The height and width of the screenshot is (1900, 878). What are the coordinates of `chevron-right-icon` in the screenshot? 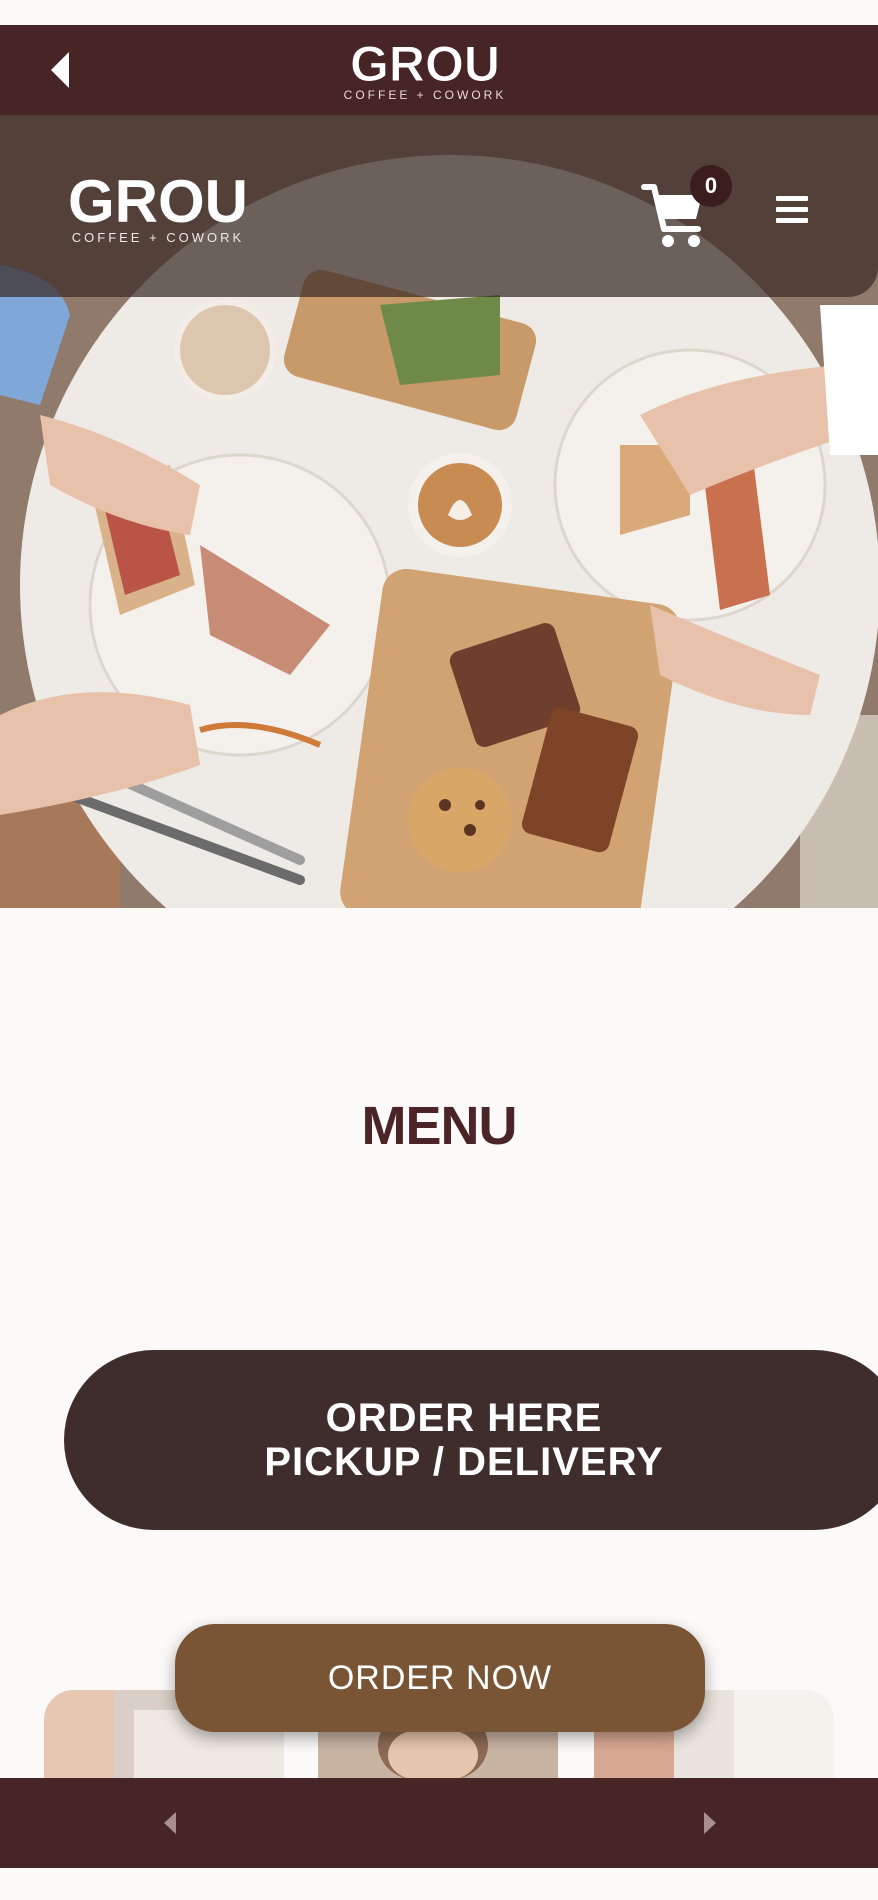 It's located at (710, 1823).